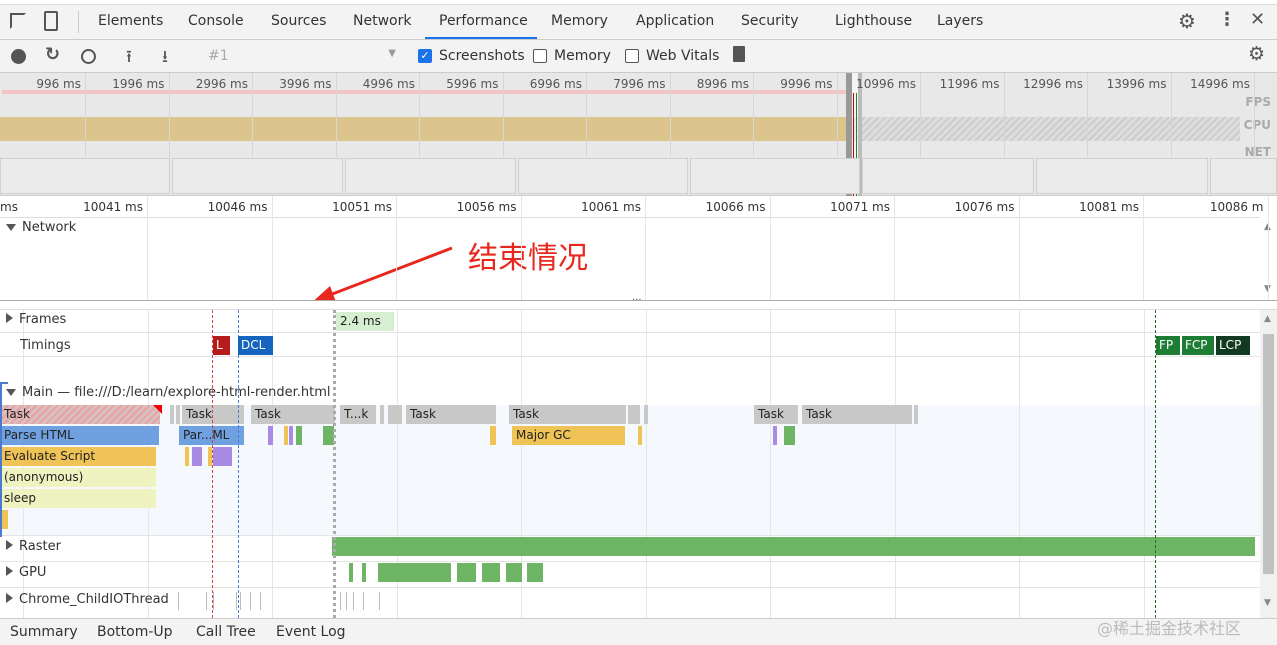 Image resolution: width=1277 pixels, height=645 pixels. What do you see at coordinates (79, 435) in the screenshot?
I see `parse-html-block: Parse HTML` at bounding box center [79, 435].